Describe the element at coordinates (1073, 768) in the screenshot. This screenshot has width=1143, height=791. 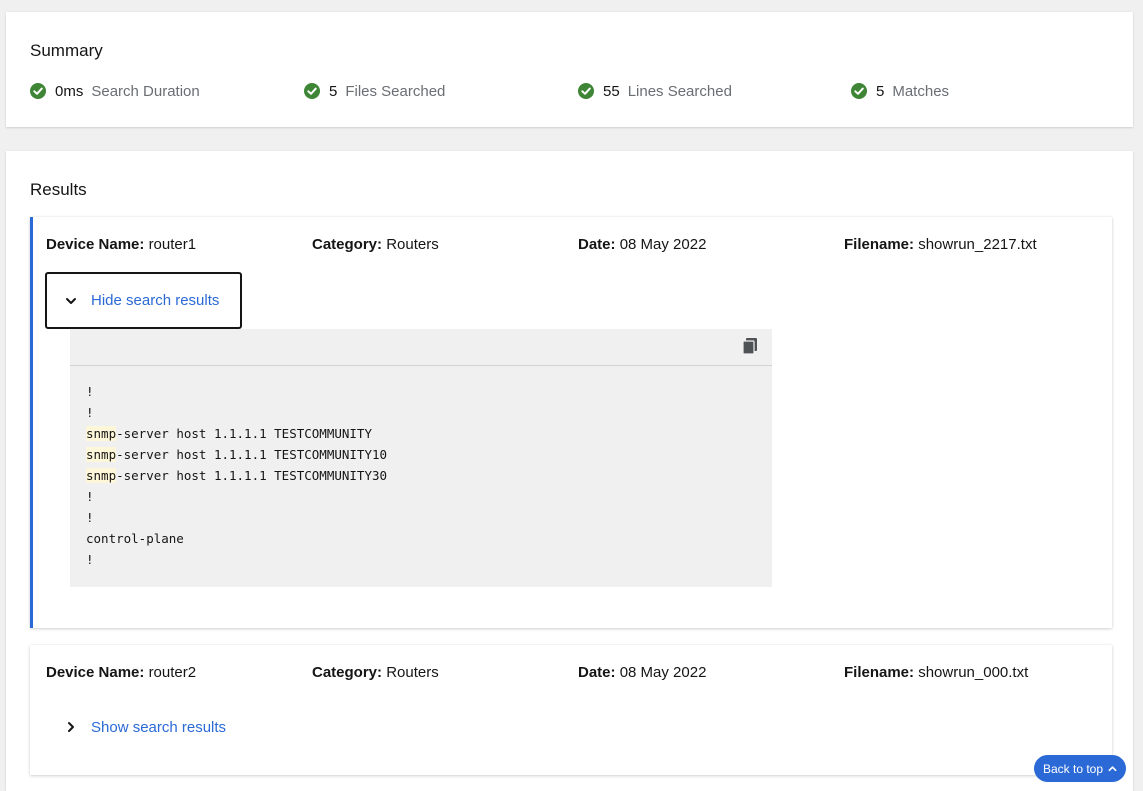
I see `back-to-top-label: Back to top` at that location.